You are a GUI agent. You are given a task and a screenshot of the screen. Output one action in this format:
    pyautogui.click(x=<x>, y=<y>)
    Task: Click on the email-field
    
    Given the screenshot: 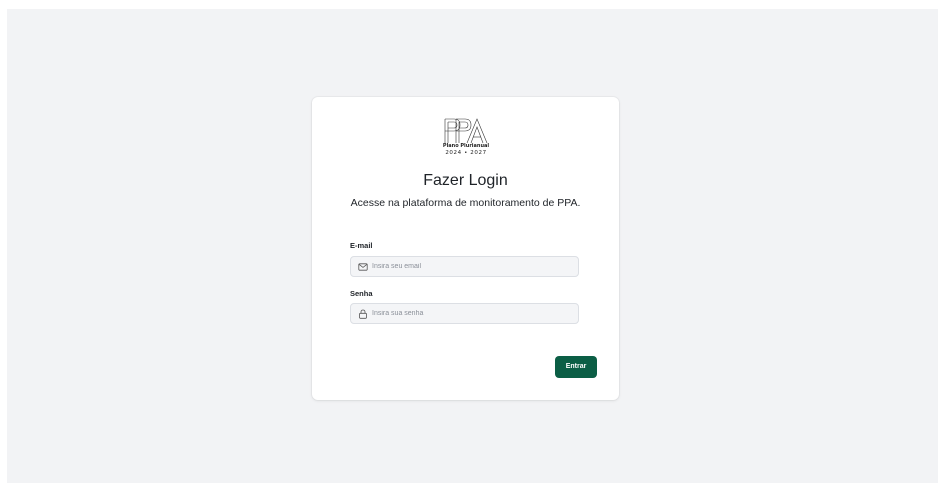 What is the action you would take?
    pyautogui.click(x=472, y=266)
    